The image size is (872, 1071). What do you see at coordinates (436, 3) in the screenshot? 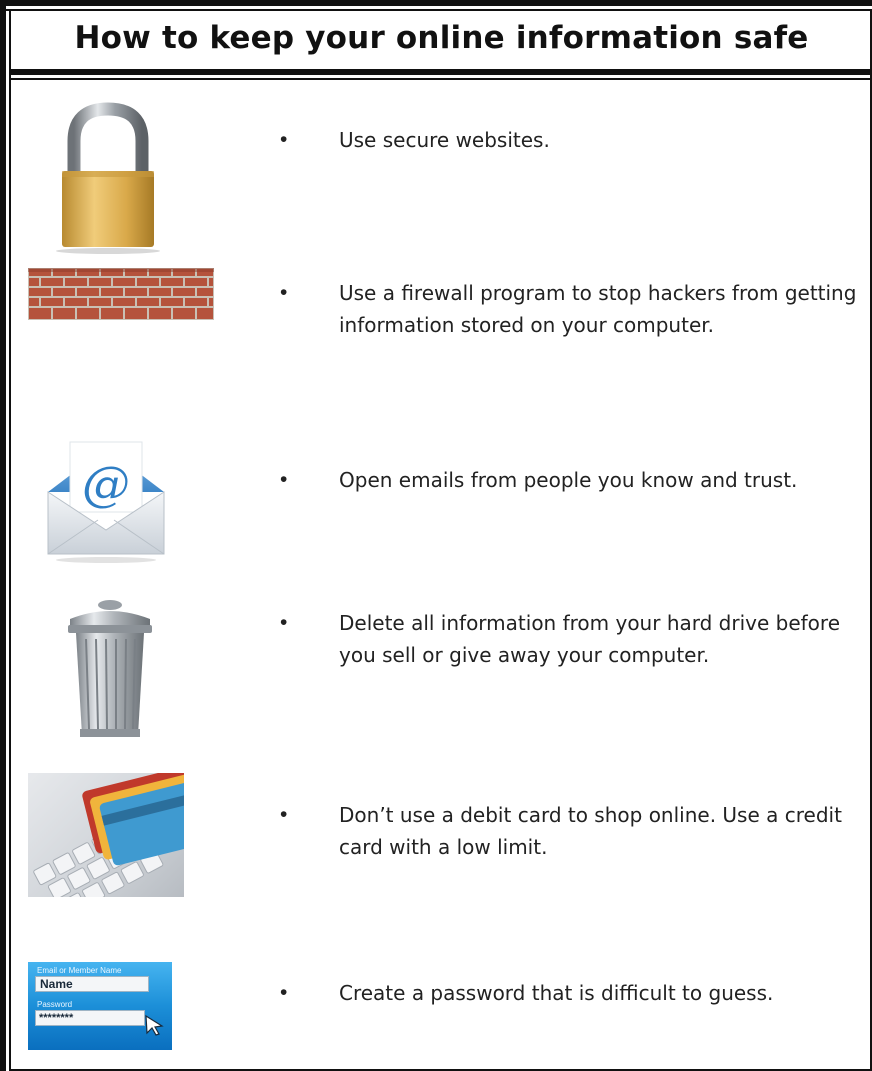
I see `frame-top-border` at bounding box center [436, 3].